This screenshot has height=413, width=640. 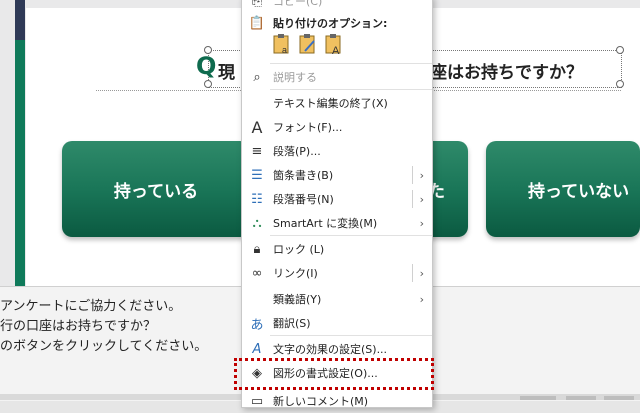 I want to click on paste-text-only-icon: A, so click(x=334, y=44).